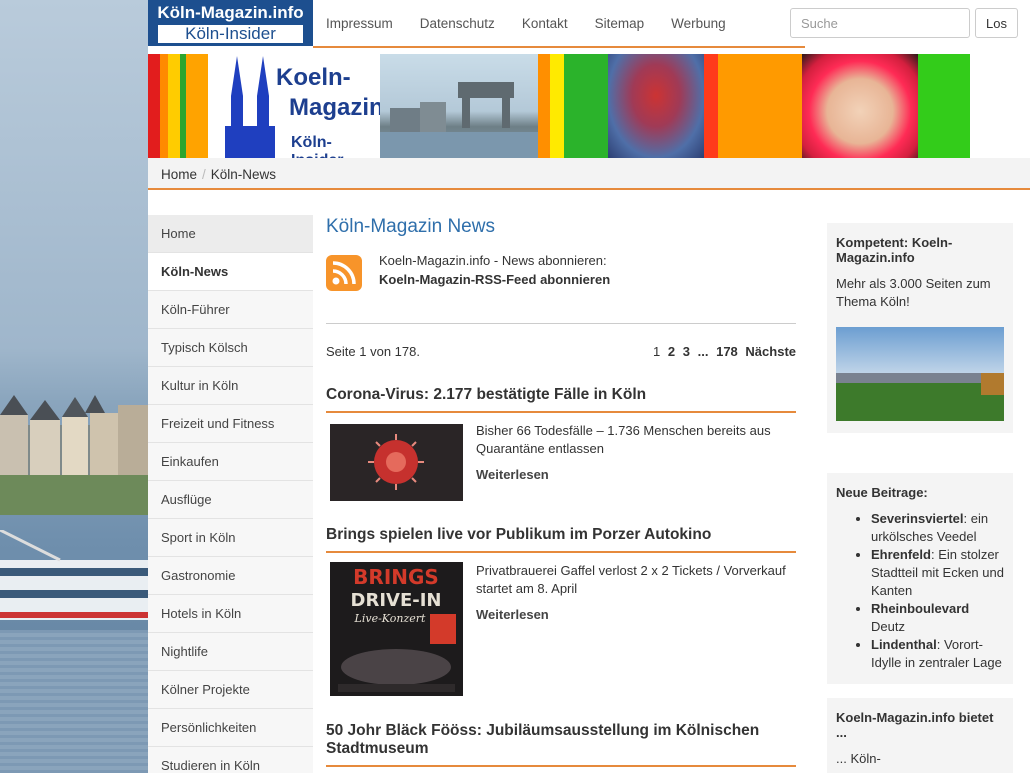 This screenshot has height=773, width=1030. I want to click on sidebar-item-home: Home, so click(230, 234).